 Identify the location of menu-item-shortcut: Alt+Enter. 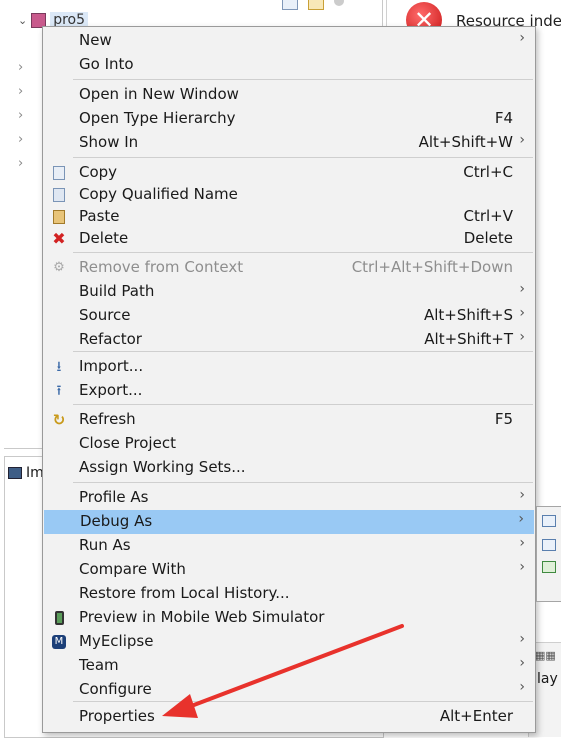
(476, 716).